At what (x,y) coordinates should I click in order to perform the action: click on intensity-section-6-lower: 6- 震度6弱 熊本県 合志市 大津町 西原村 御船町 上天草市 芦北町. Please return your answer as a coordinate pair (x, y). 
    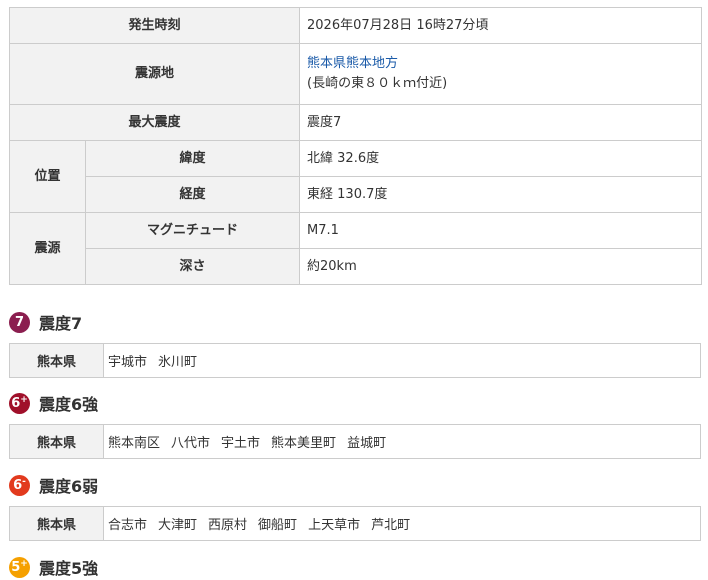
    Looking at the image, I should click on (355, 507).